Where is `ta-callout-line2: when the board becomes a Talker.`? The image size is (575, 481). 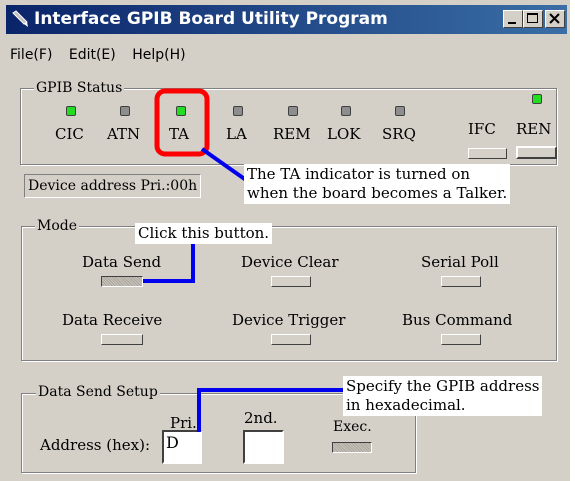 ta-callout-line2: when the board becomes a Talker. is located at coordinates (377, 193).